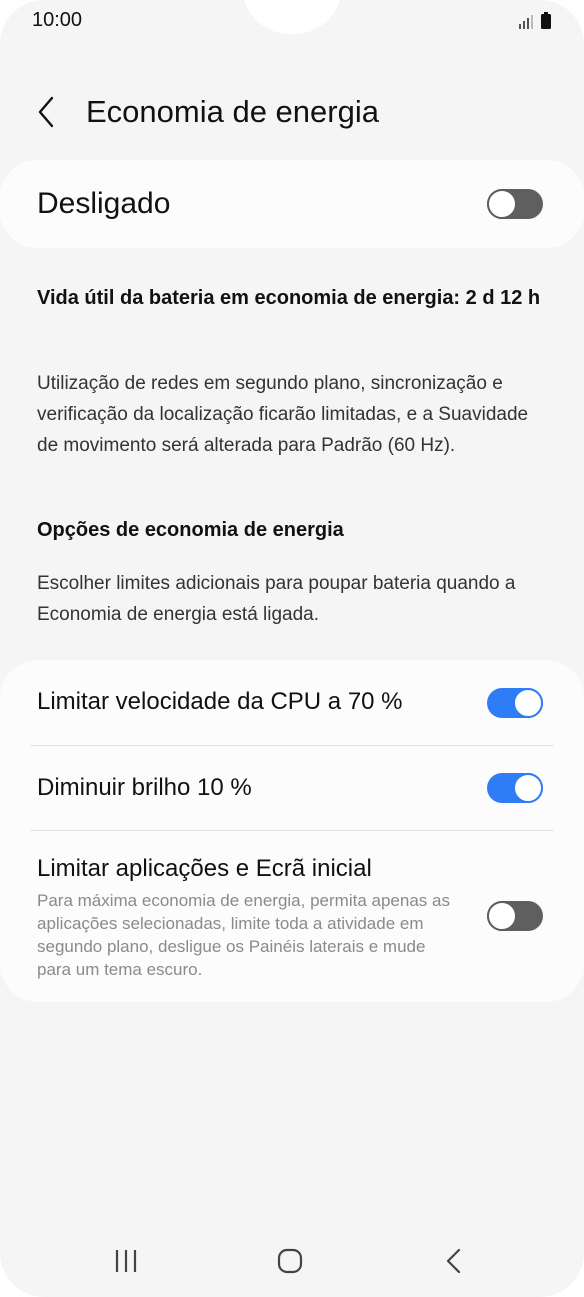 This screenshot has height=1297, width=584. Describe the element at coordinates (292, 204) in the screenshot. I see `master-switch-card: Desligado` at that location.